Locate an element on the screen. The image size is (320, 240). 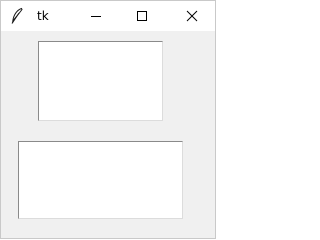
minimize-icon is located at coordinates (96, 16).